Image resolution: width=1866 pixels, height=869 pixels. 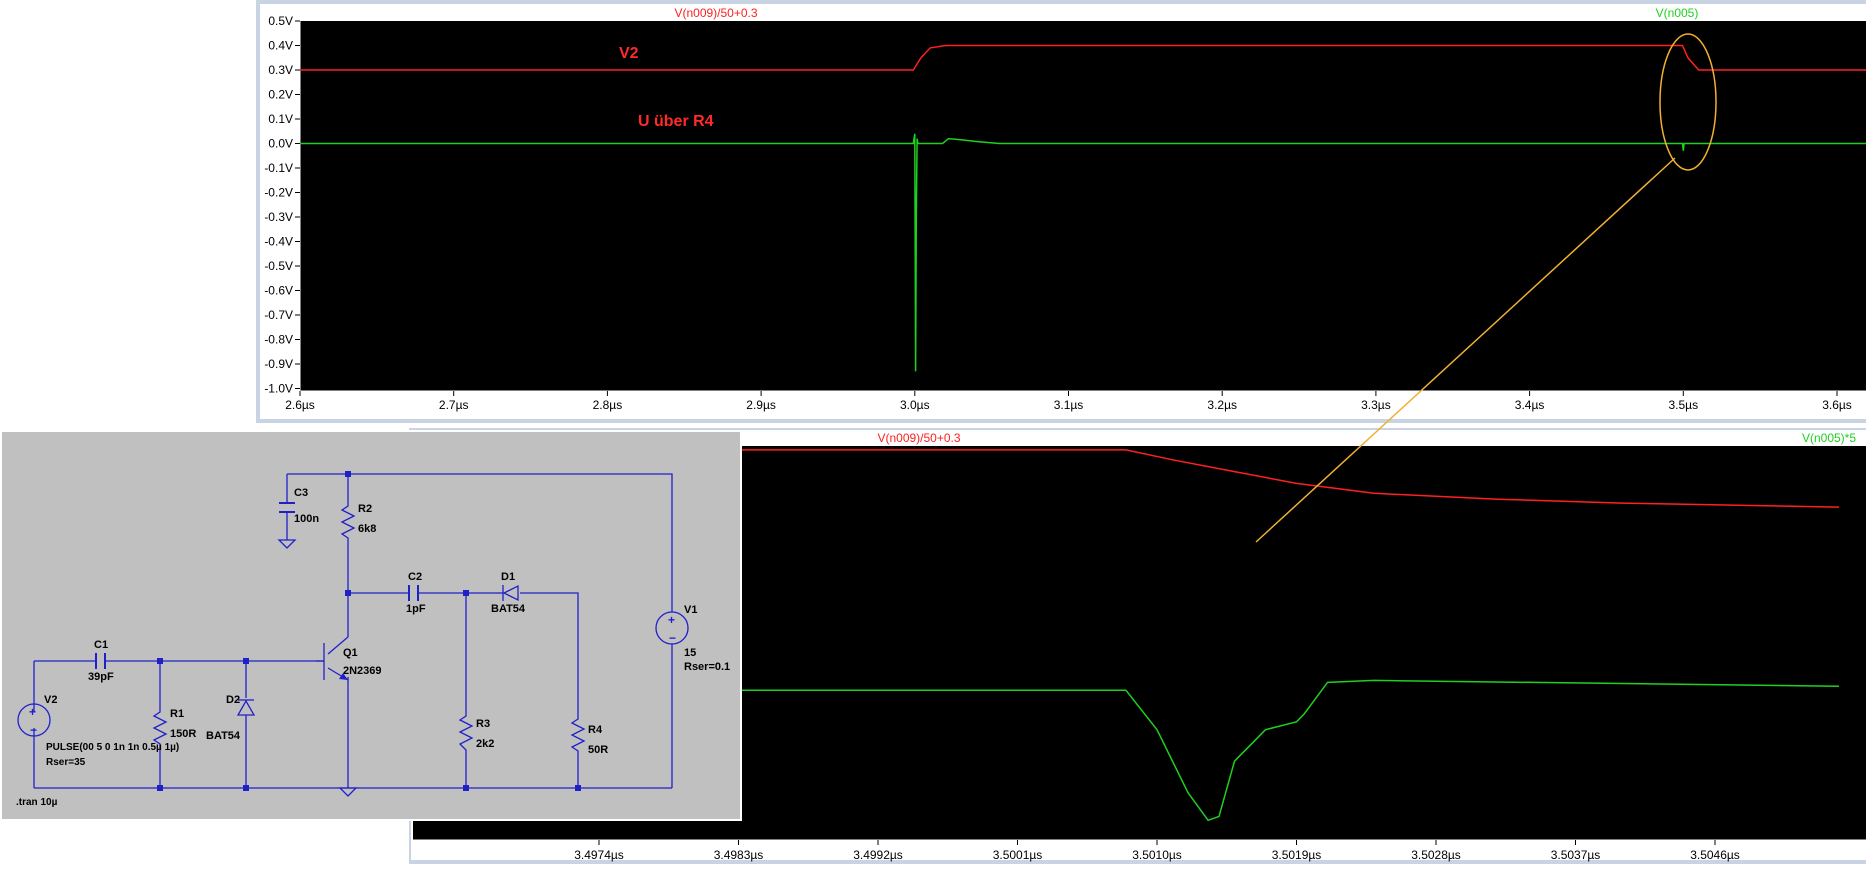 What do you see at coordinates (676, 121) in the screenshot?
I see `annotation-u-ueber-r4-label: U über R4` at bounding box center [676, 121].